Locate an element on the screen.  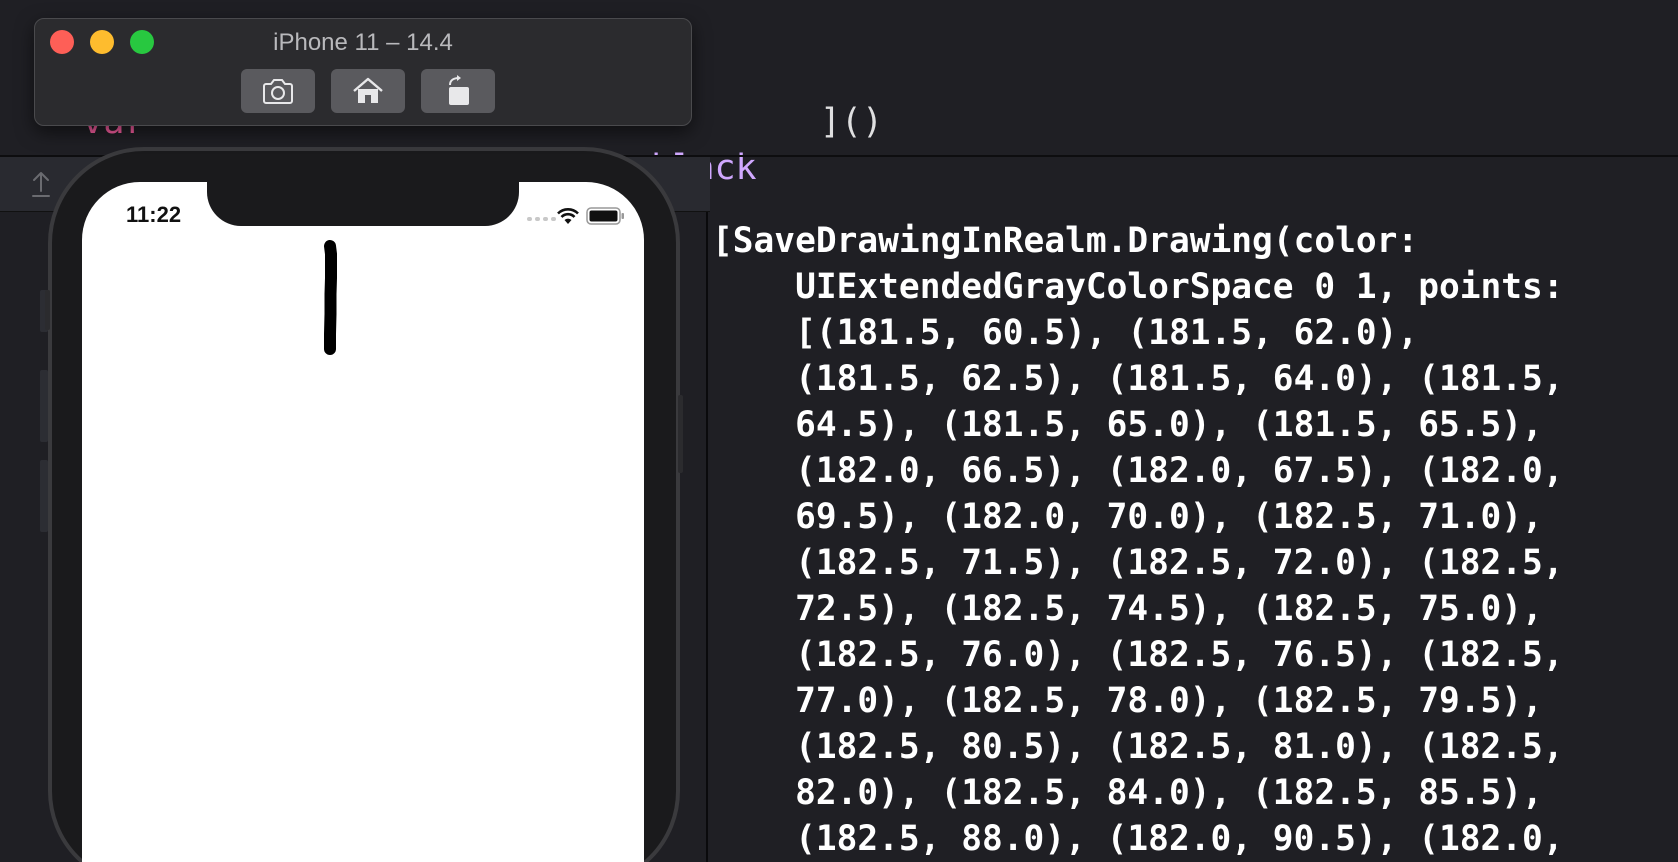
battery-icon is located at coordinates (605, 216).